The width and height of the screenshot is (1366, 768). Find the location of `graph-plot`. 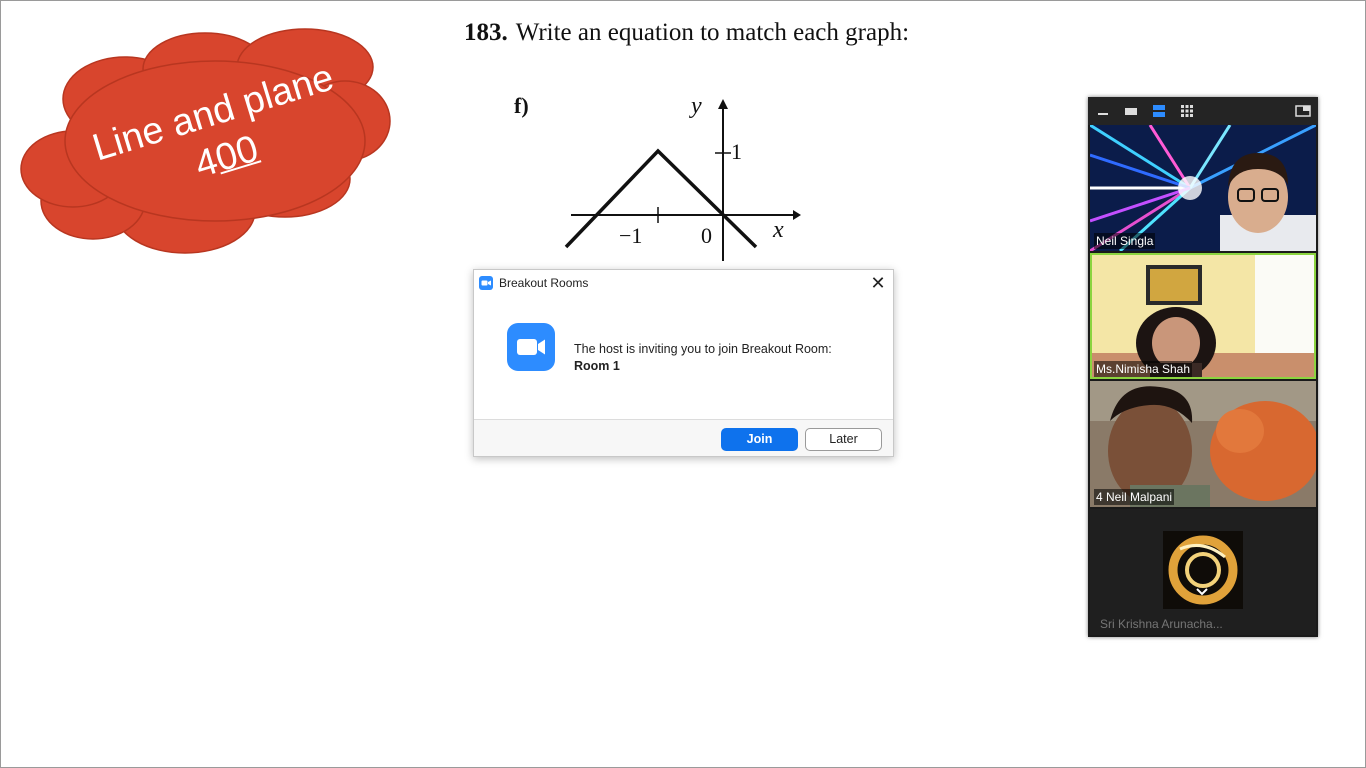

graph-plot is located at coordinates (682, 180).